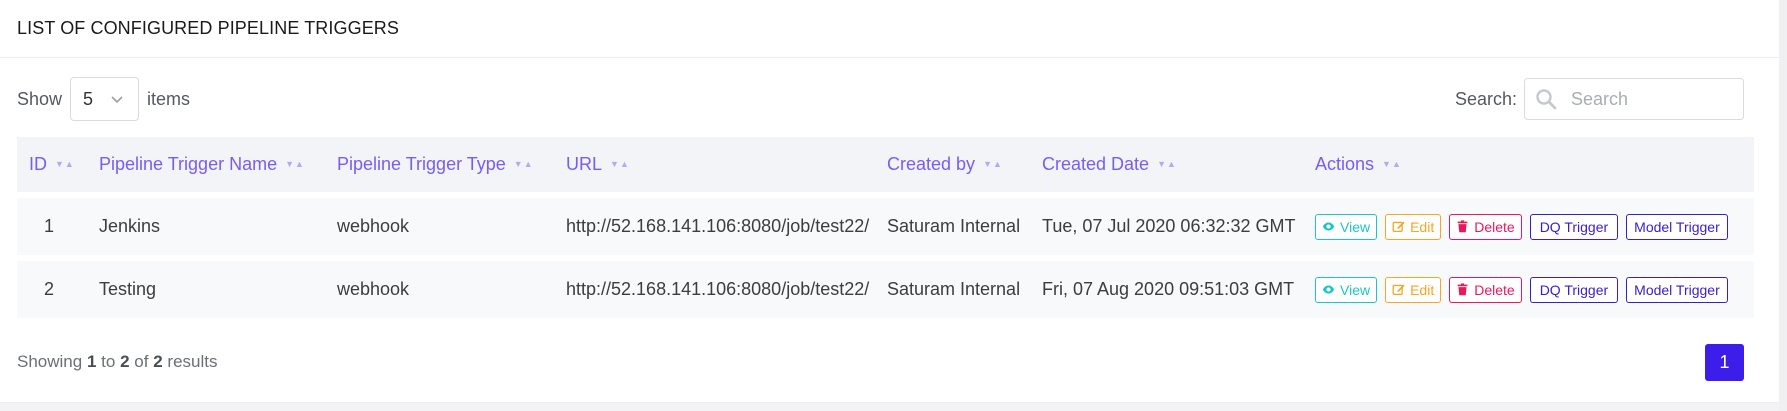 This screenshot has height=411, width=1787. I want to click on search-icon, so click(1546, 99).